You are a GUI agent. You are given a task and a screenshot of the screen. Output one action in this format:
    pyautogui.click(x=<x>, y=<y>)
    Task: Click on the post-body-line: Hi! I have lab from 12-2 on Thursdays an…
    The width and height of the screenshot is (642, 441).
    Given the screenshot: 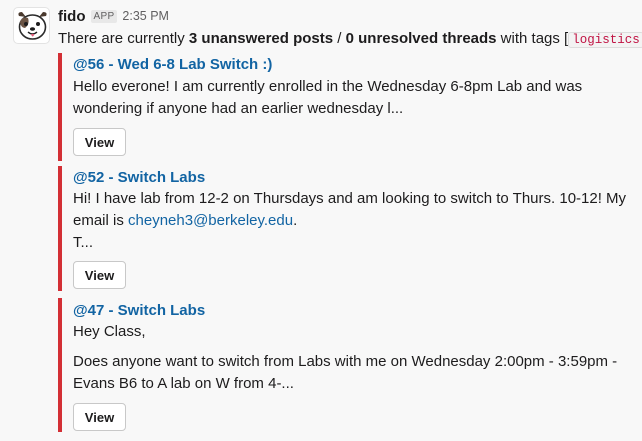 What is the action you would take?
    pyautogui.click(x=350, y=198)
    